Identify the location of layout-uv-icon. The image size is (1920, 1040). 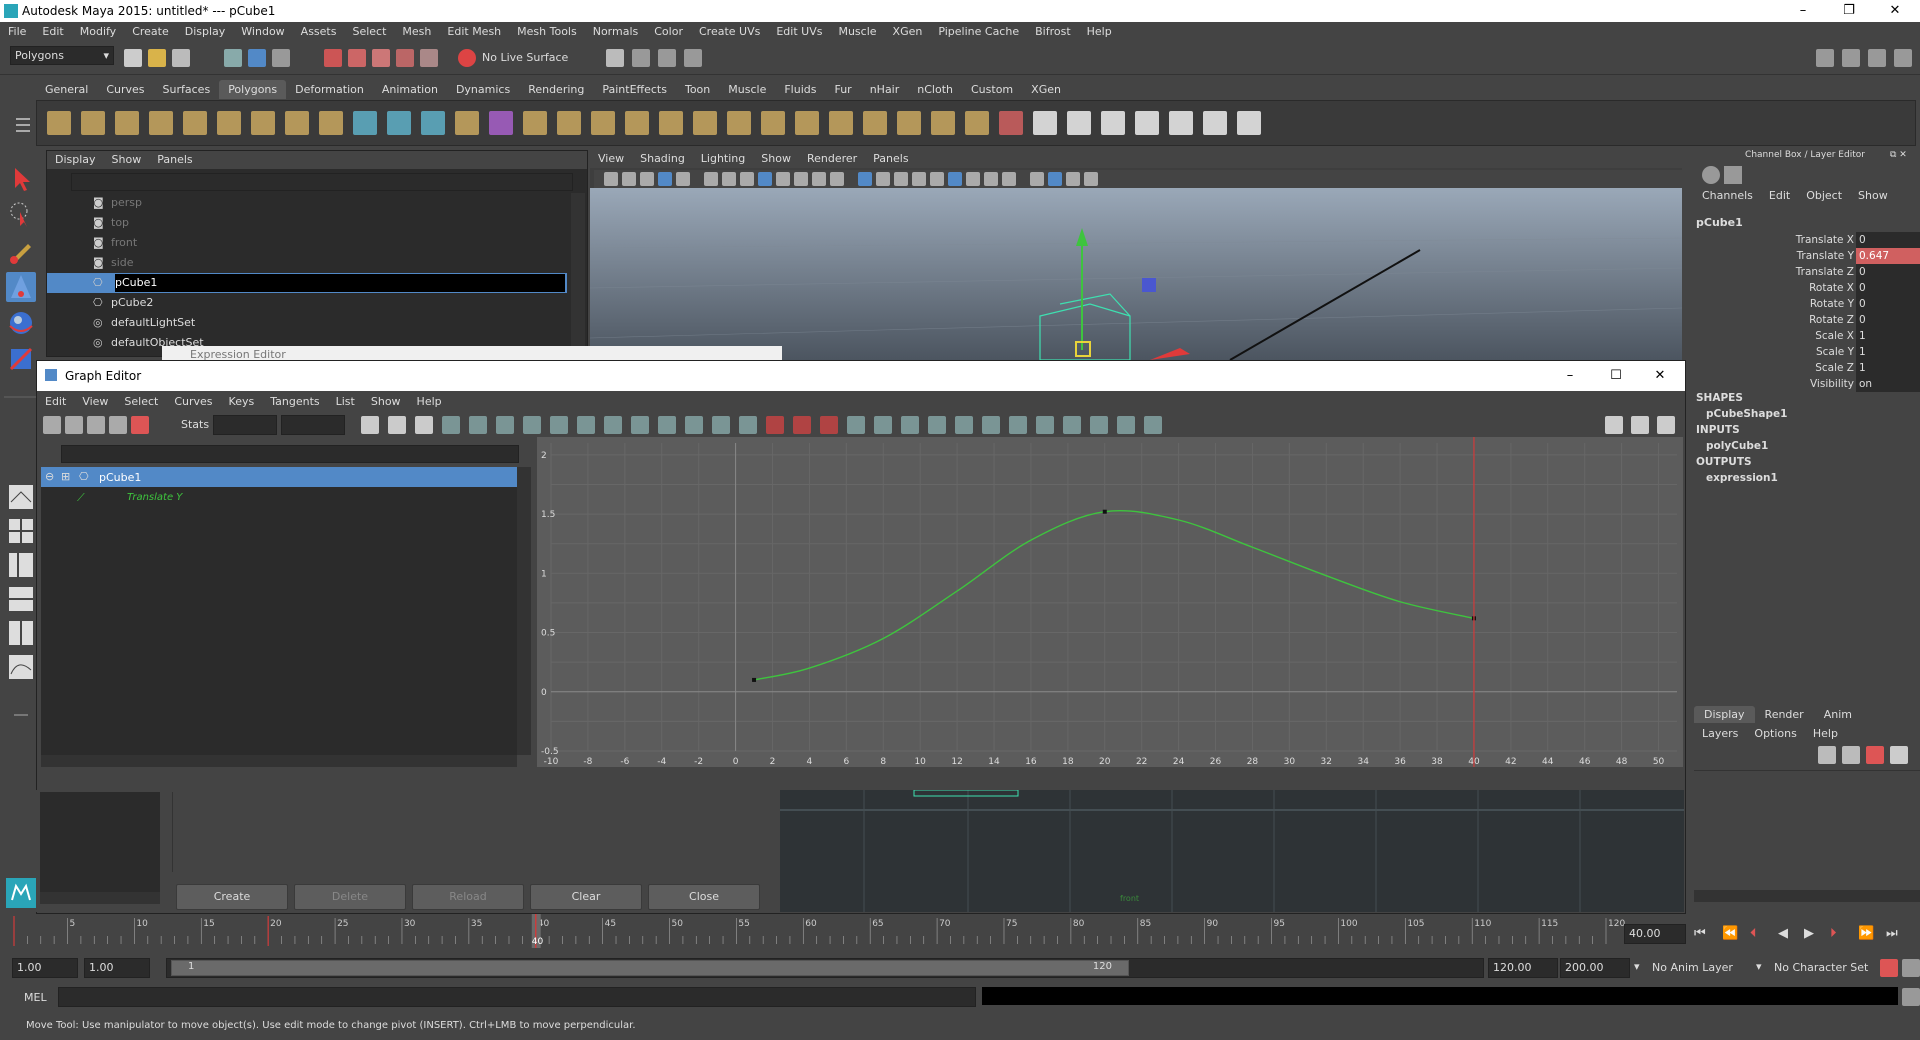
(1249, 123).